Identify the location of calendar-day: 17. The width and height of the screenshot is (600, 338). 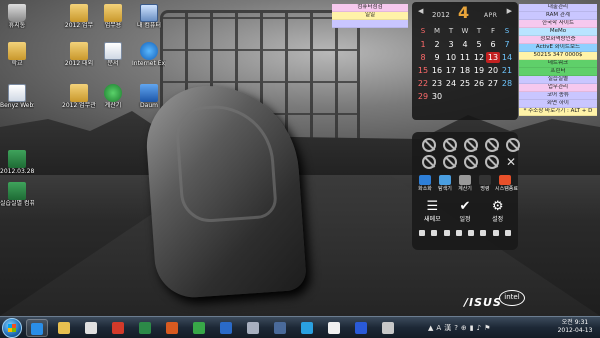
(451, 70).